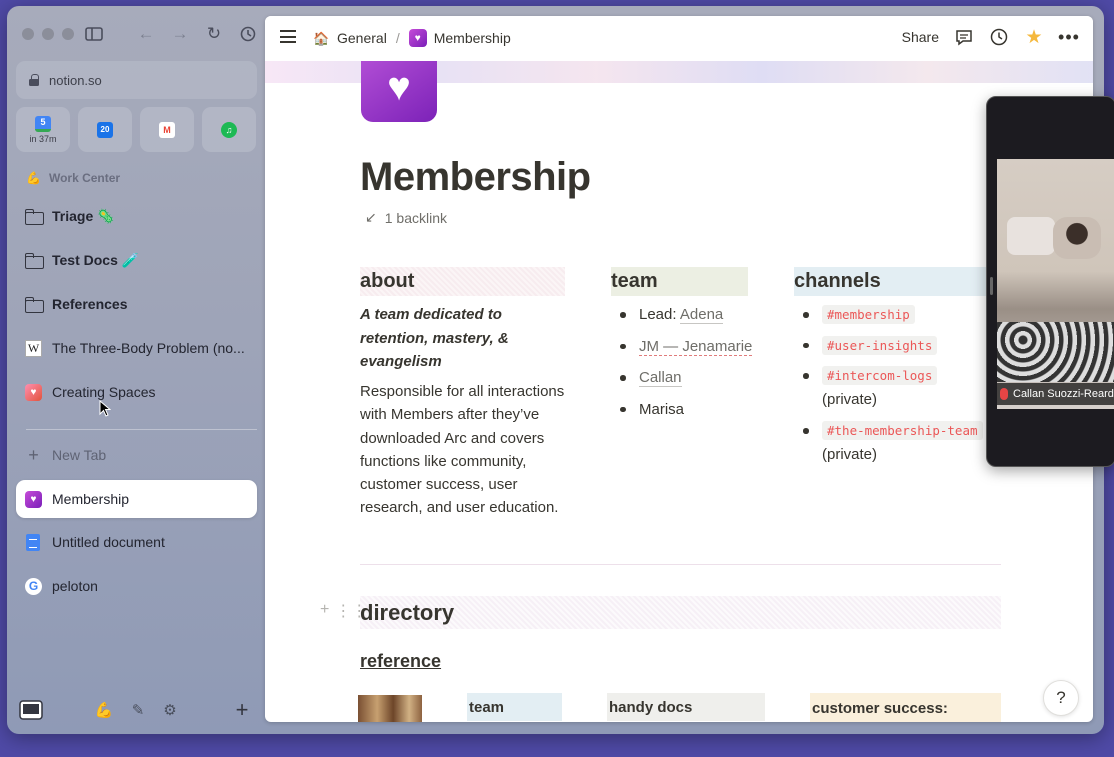  Describe the element at coordinates (415, 217) in the screenshot. I see `backlink-label: 1 backlink` at that location.